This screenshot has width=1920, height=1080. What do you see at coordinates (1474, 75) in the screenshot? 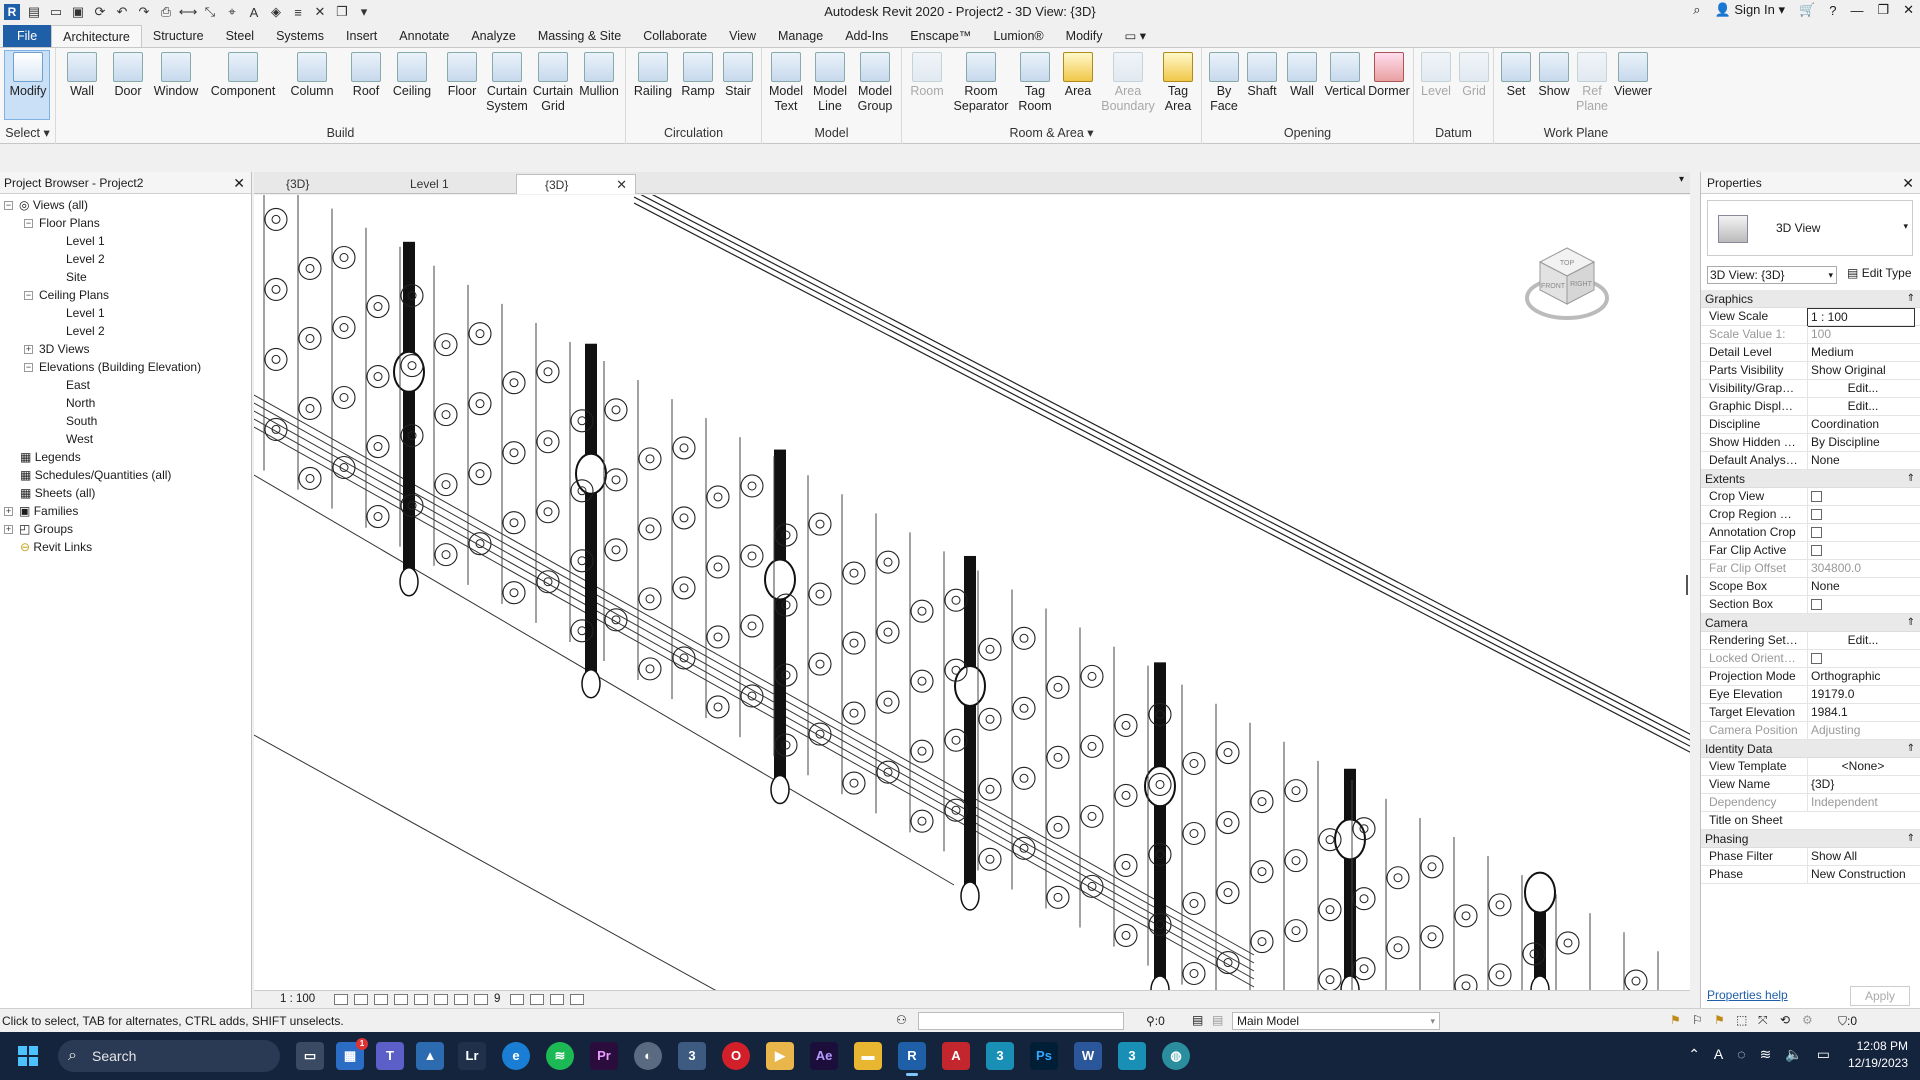
I see `grid-button: Grid` at bounding box center [1474, 75].